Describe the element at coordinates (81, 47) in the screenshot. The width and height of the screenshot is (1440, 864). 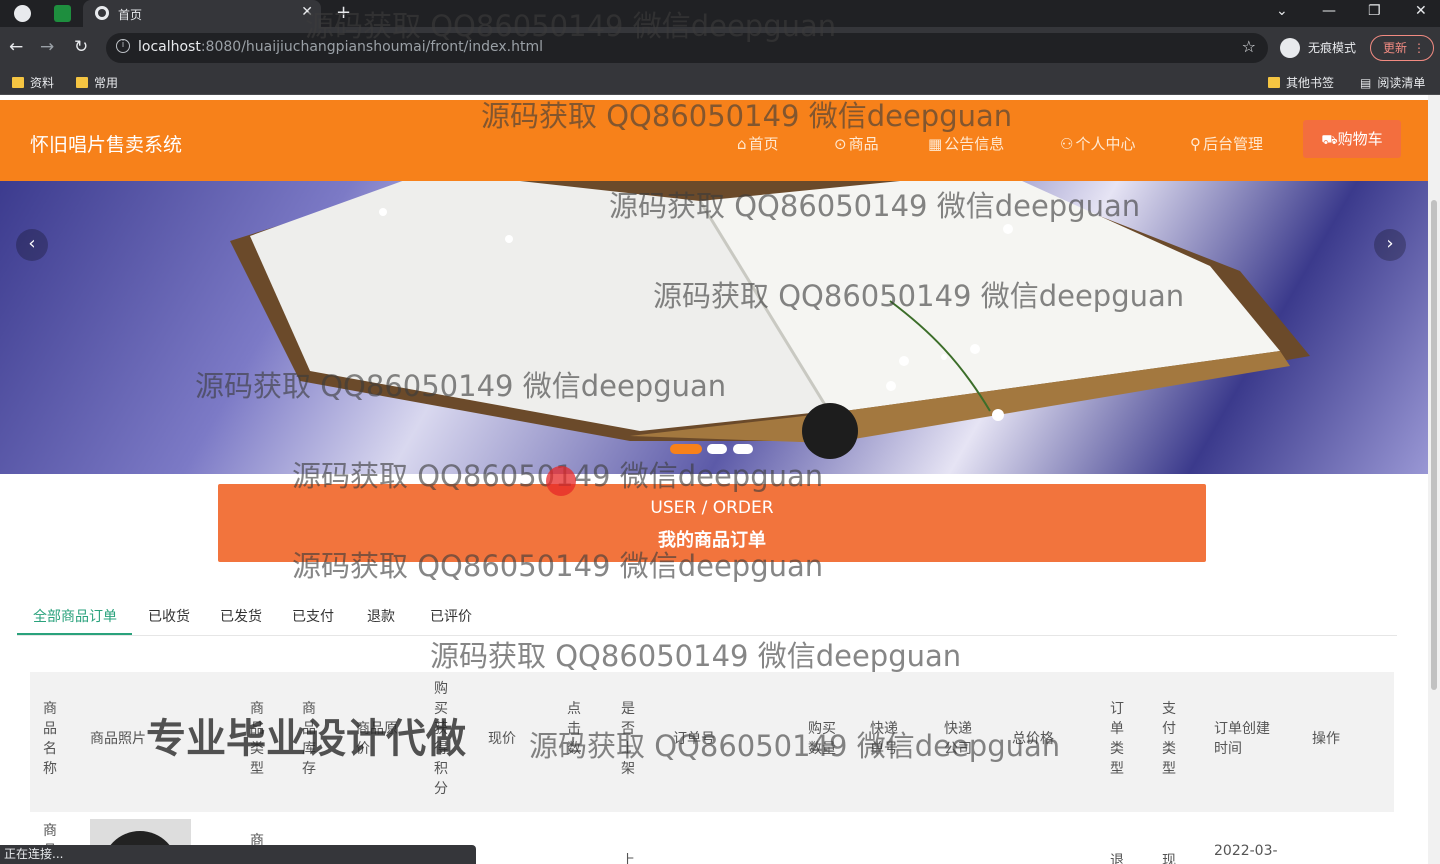
I see `reload-icon: ↻` at that location.